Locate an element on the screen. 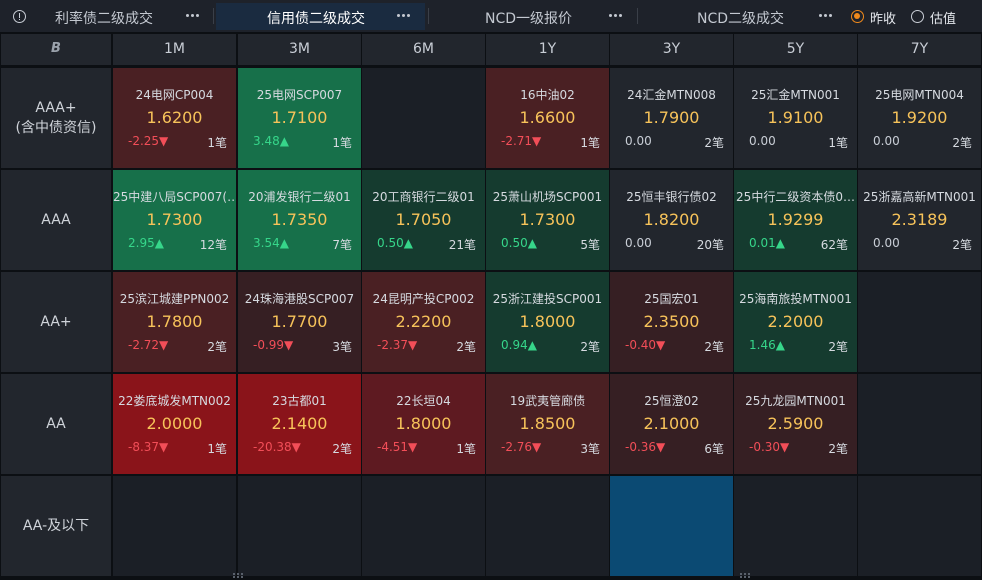  matrix-cell: 24昆明产投CP002 2.2200 -2.37▼ 2笔 is located at coordinates (423, 322).